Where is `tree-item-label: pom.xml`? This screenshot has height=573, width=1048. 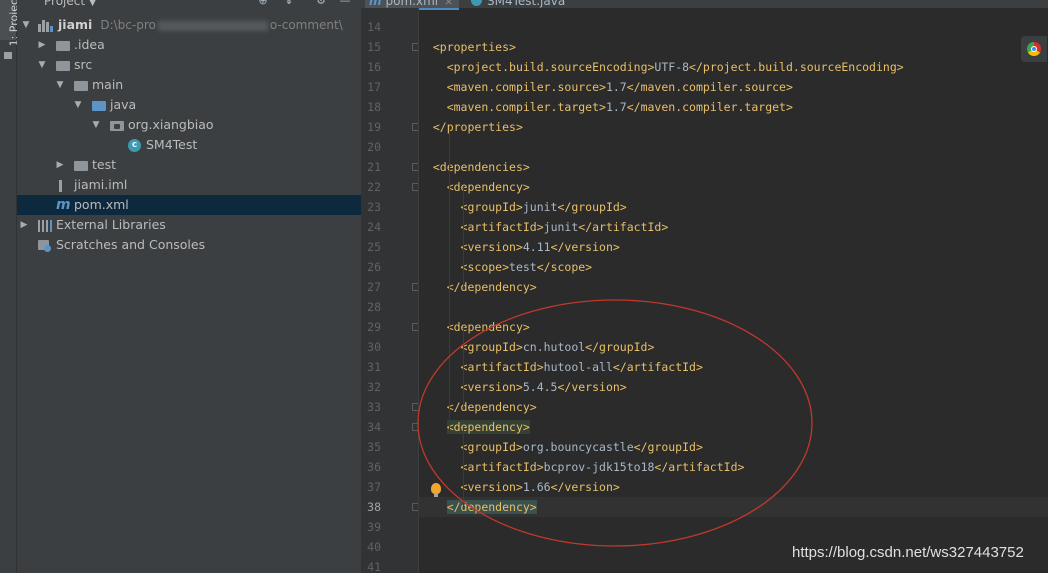 tree-item-label: pom.xml is located at coordinates (101, 204).